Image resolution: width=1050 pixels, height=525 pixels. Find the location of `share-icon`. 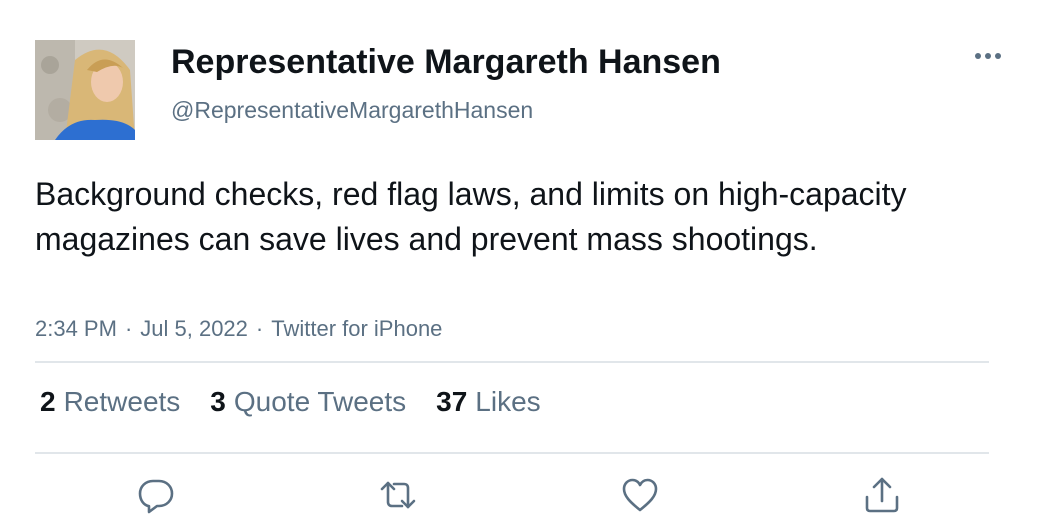

share-icon is located at coordinates (882, 495).